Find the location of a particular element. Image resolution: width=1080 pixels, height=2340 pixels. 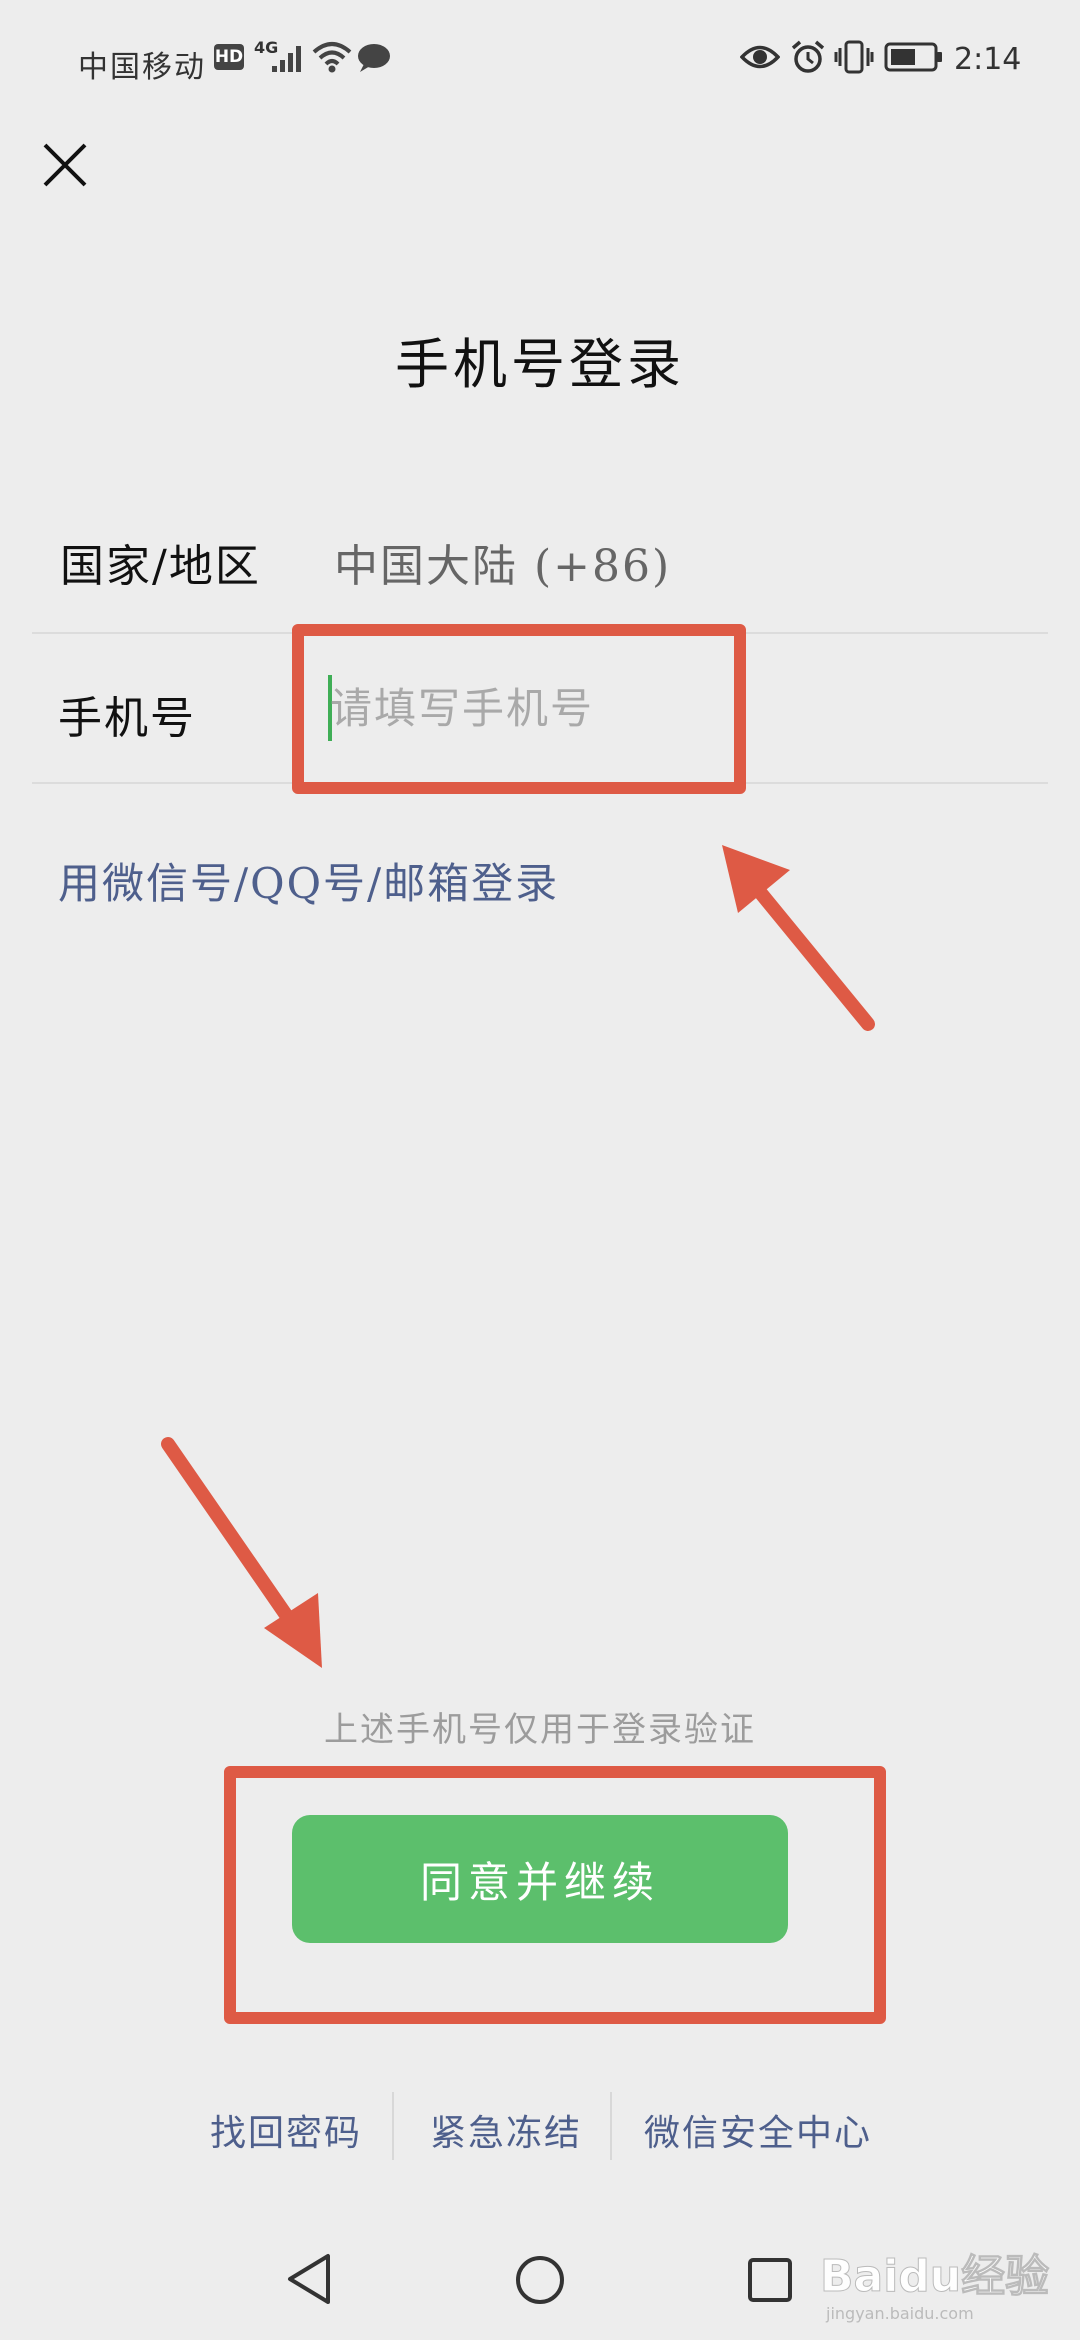

battery-icon is located at coordinates (913, 57).